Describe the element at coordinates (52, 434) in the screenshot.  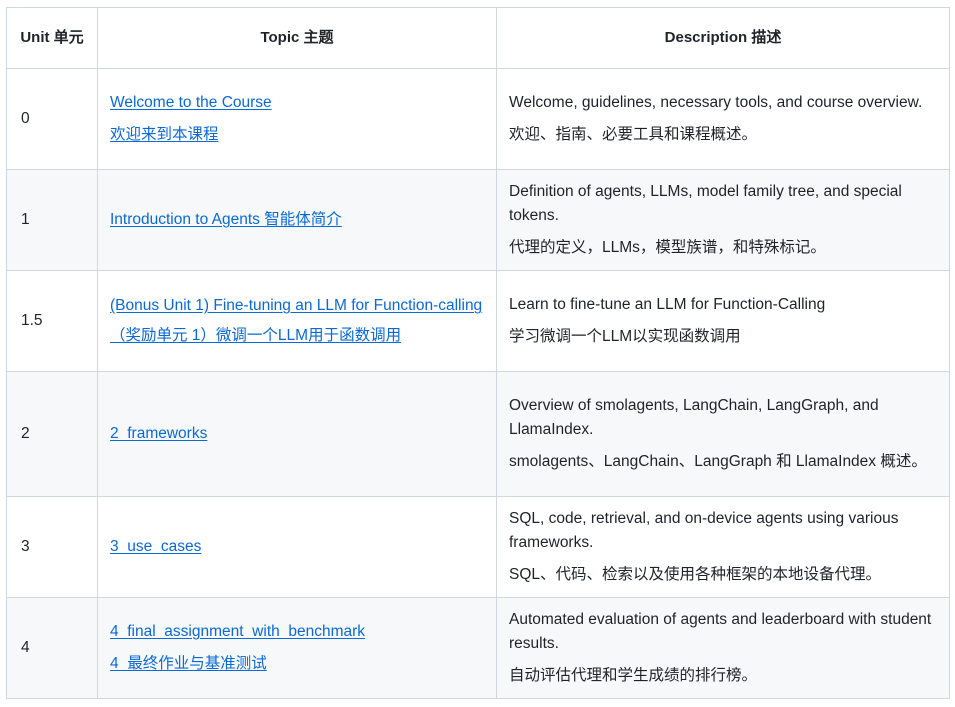
I see `unit-cell: 2` at that location.